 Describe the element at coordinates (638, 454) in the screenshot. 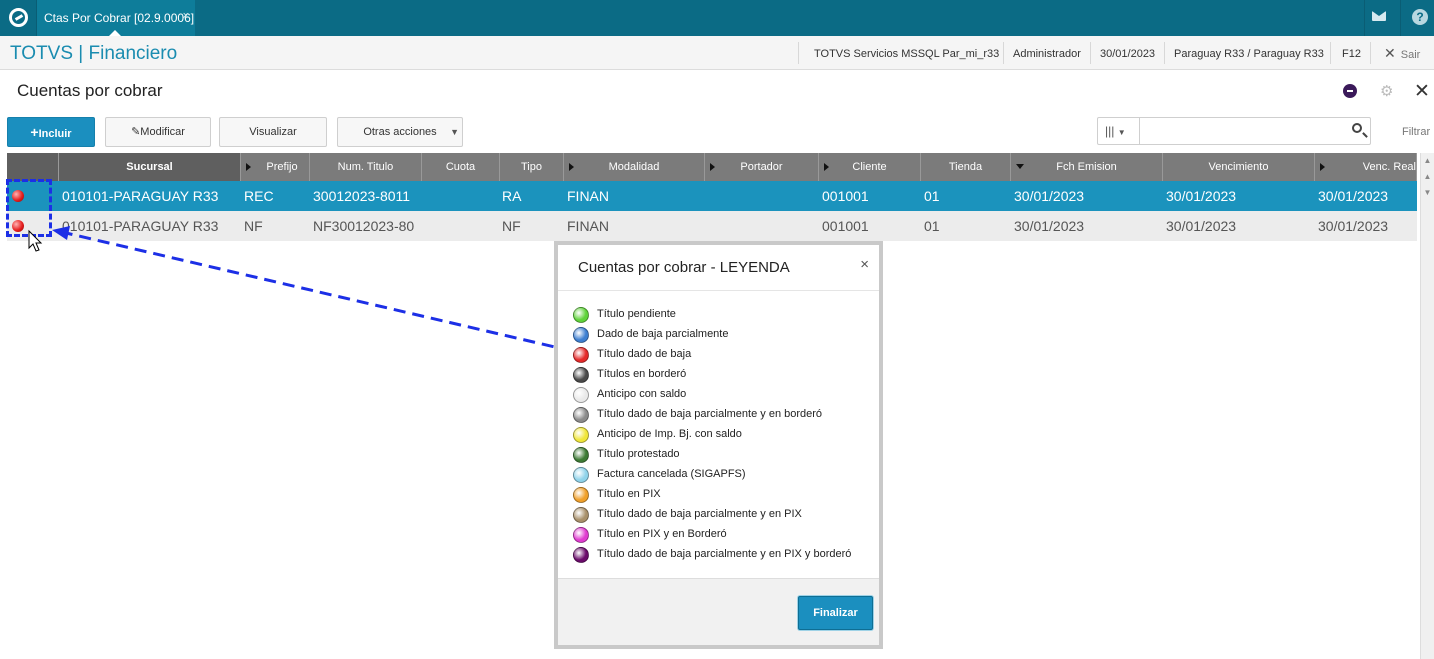

I see `legend-label: Título protestado` at that location.